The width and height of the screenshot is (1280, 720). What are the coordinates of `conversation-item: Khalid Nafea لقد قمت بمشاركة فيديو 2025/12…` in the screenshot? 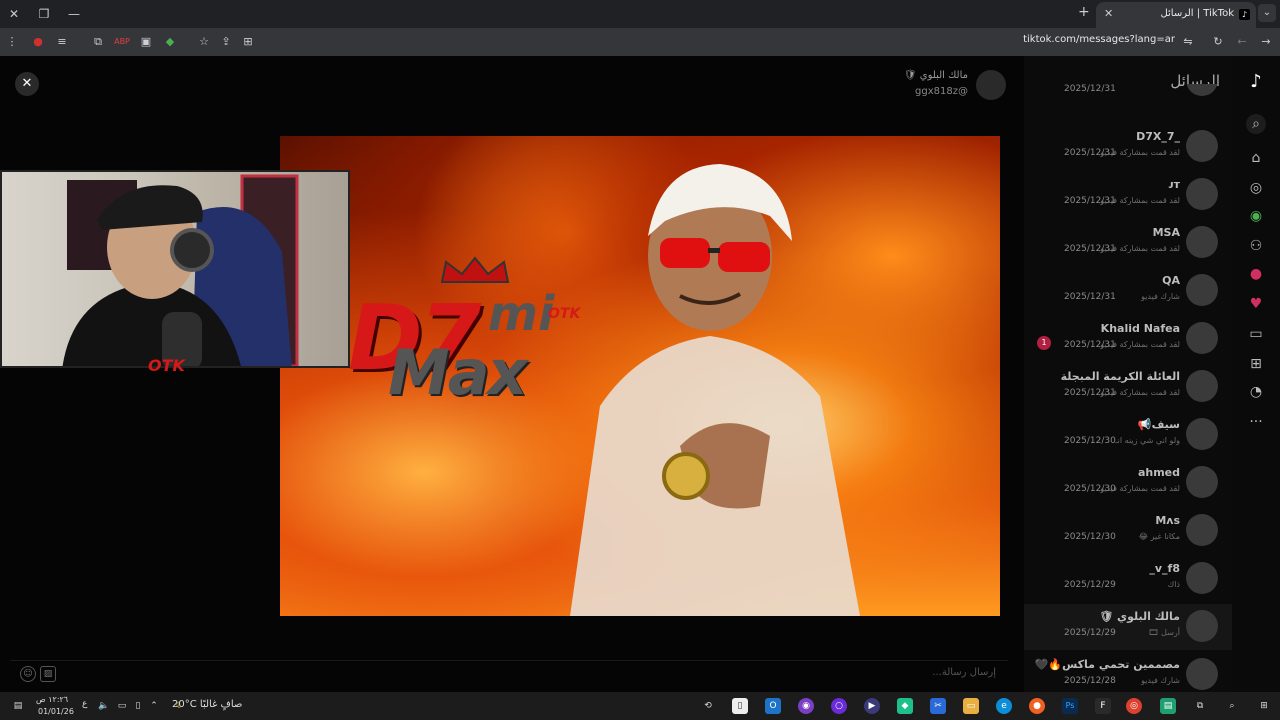 It's located at (1128, 339).